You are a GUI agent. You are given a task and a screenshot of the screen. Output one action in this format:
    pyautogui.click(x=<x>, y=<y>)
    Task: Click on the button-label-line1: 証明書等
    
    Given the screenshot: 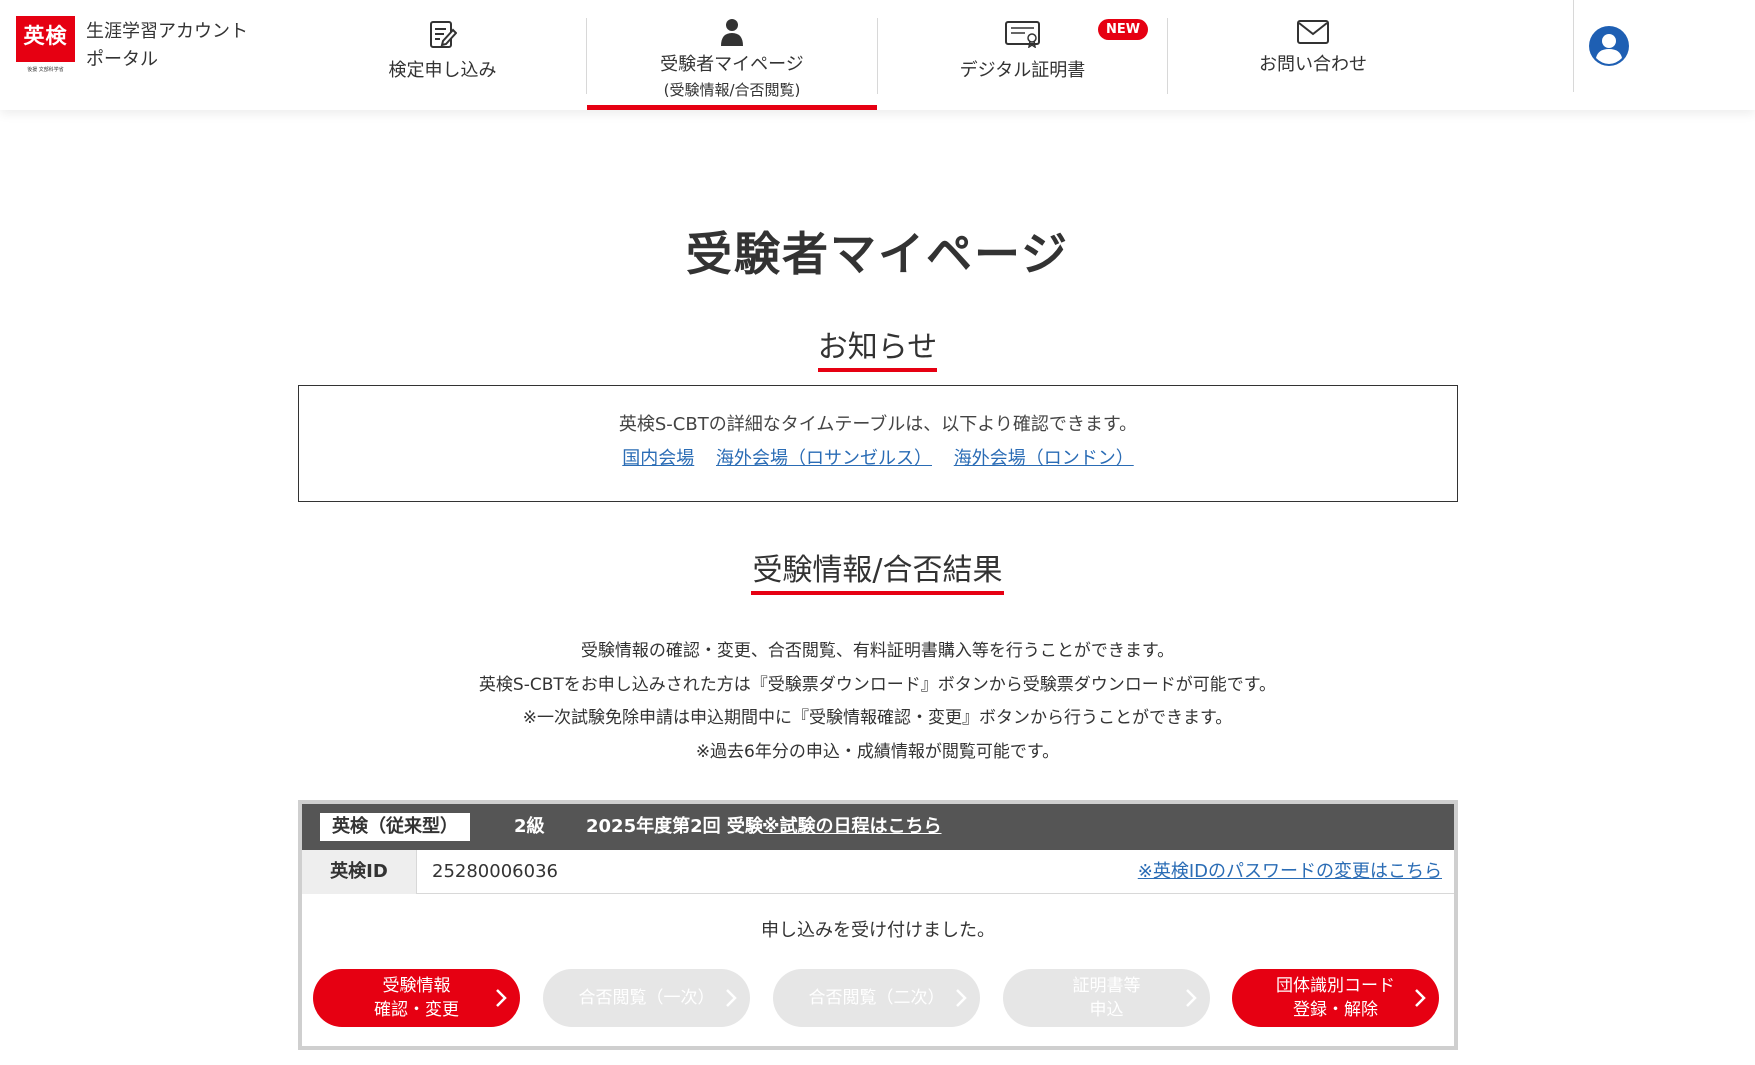 What is the action you would take?
    pyautogui.click(x=1106, y=986)
    